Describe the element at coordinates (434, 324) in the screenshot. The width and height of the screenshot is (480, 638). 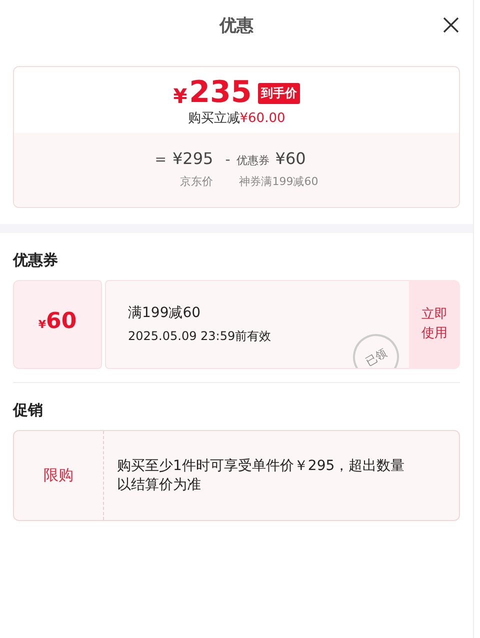
I see `use-now-button: 立即使用` at that location.